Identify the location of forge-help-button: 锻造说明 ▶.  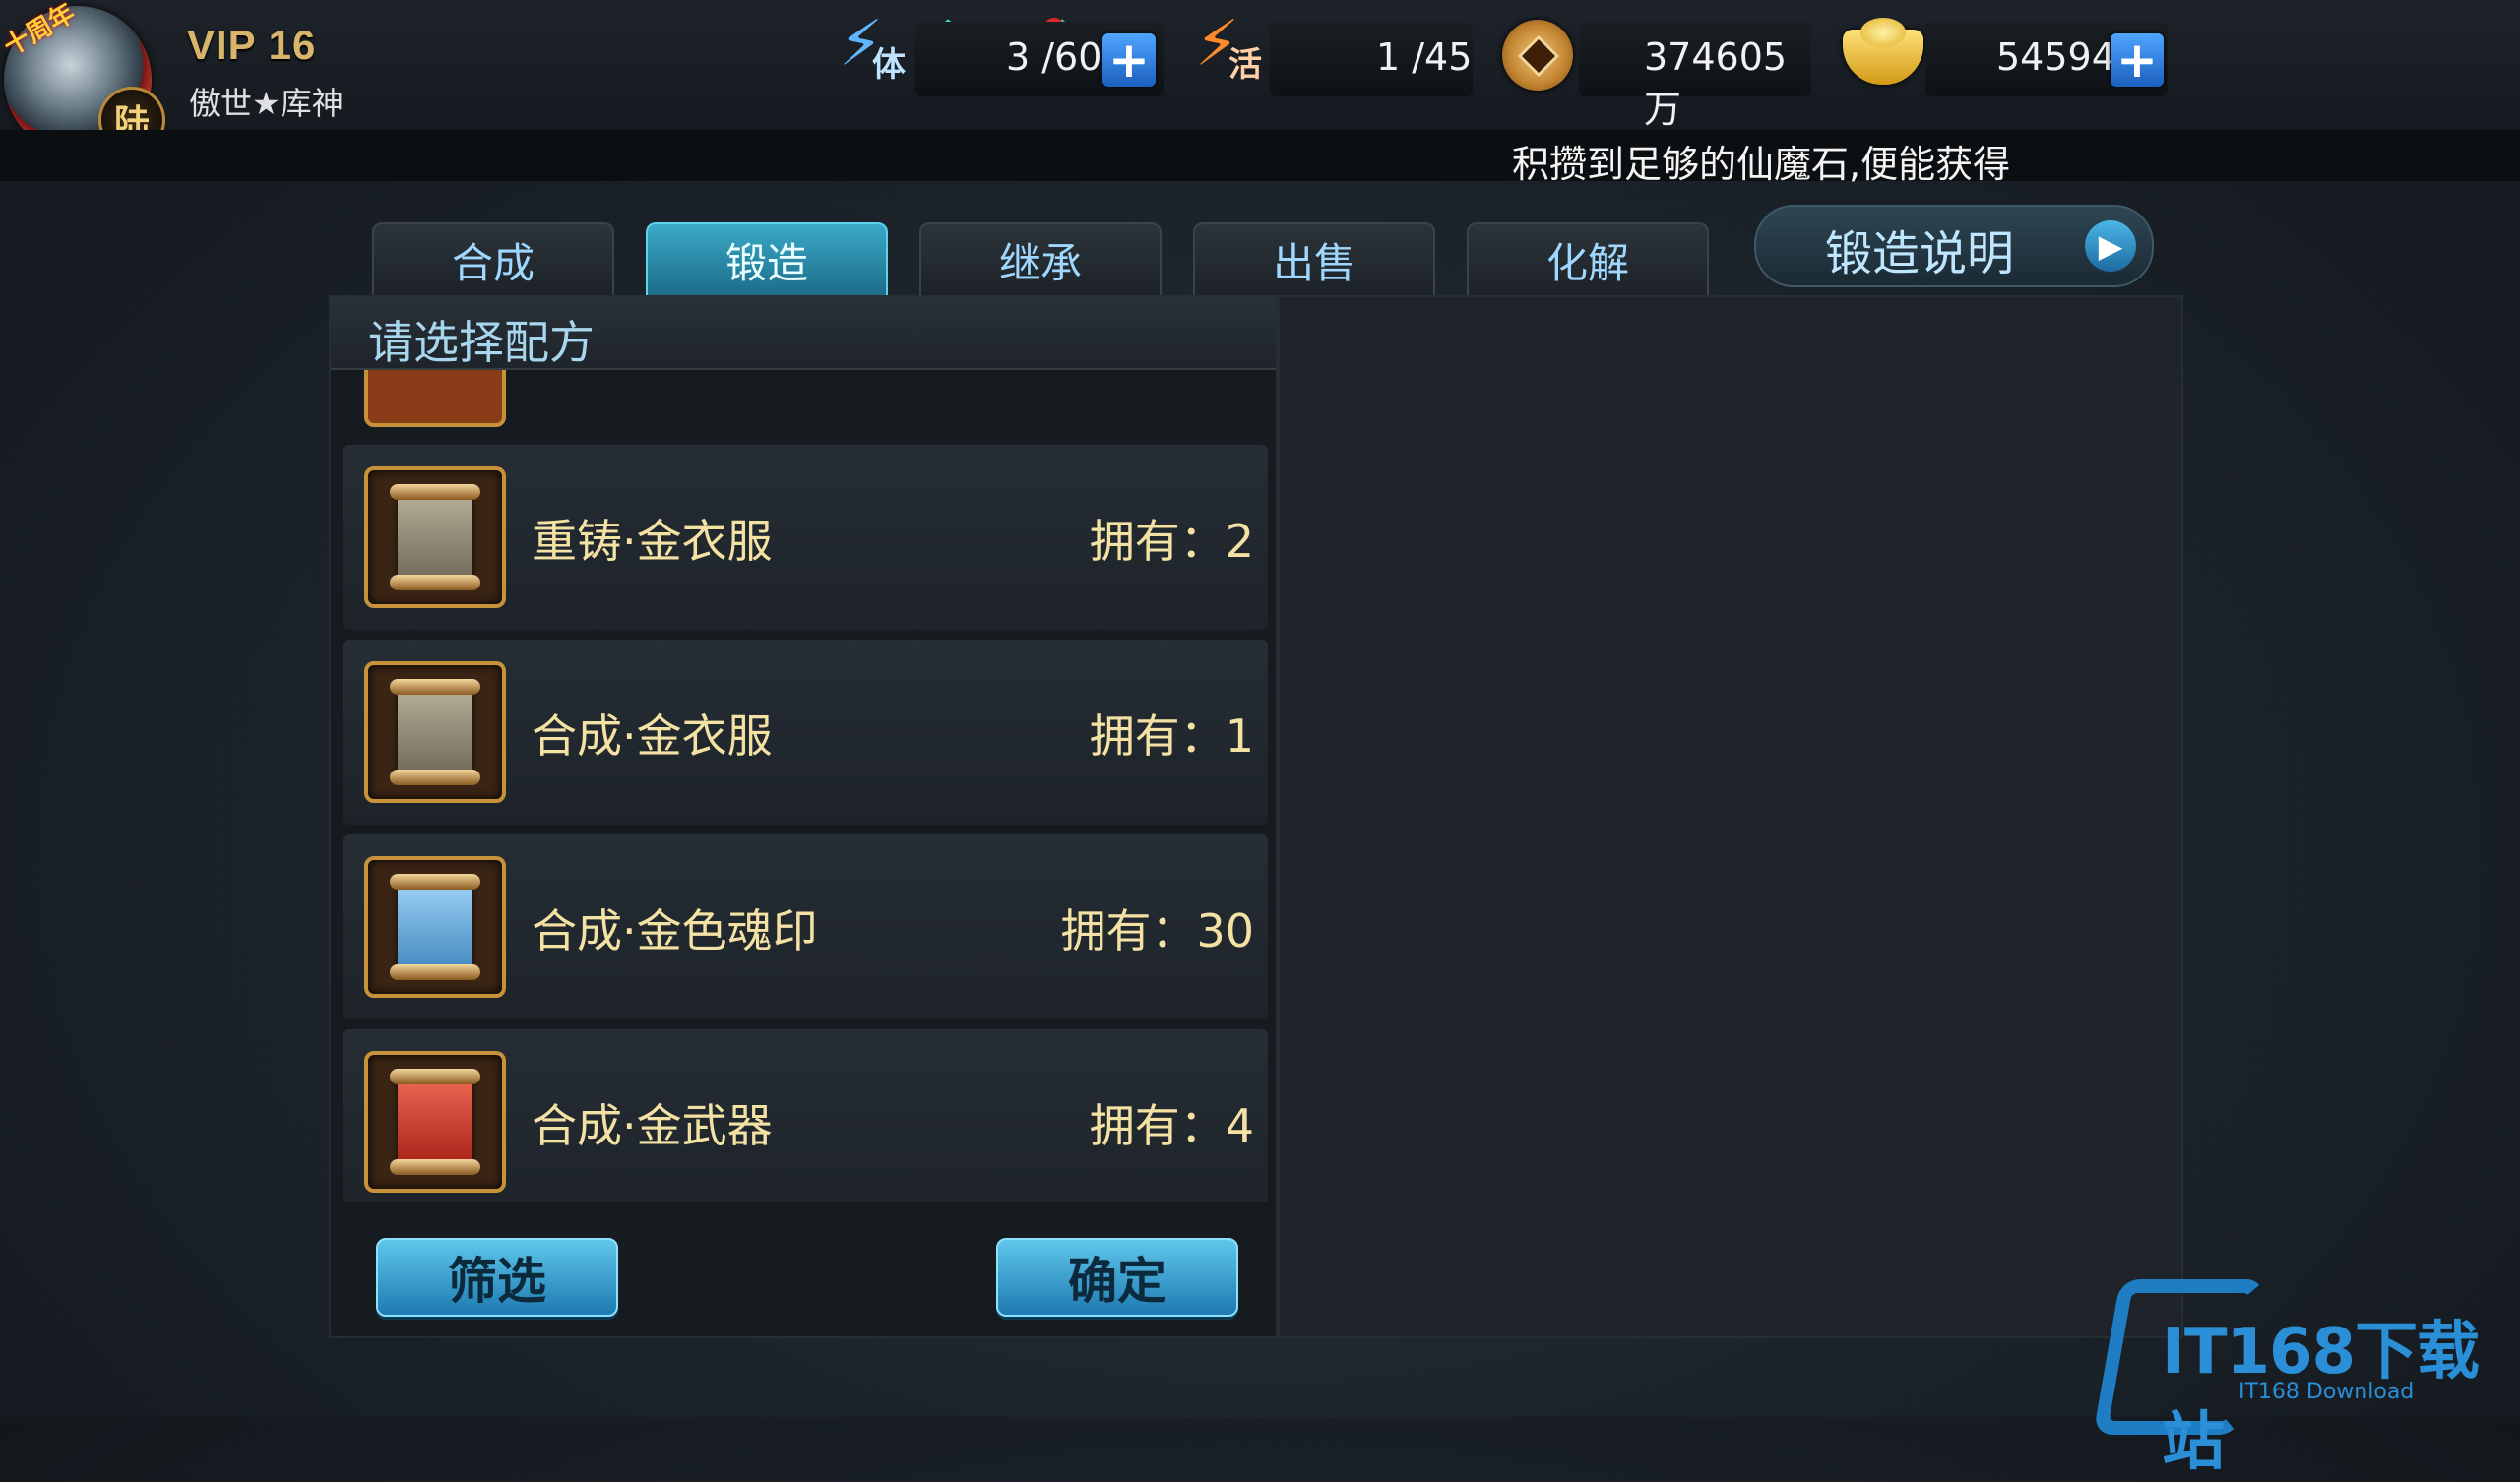
(1954, 246).